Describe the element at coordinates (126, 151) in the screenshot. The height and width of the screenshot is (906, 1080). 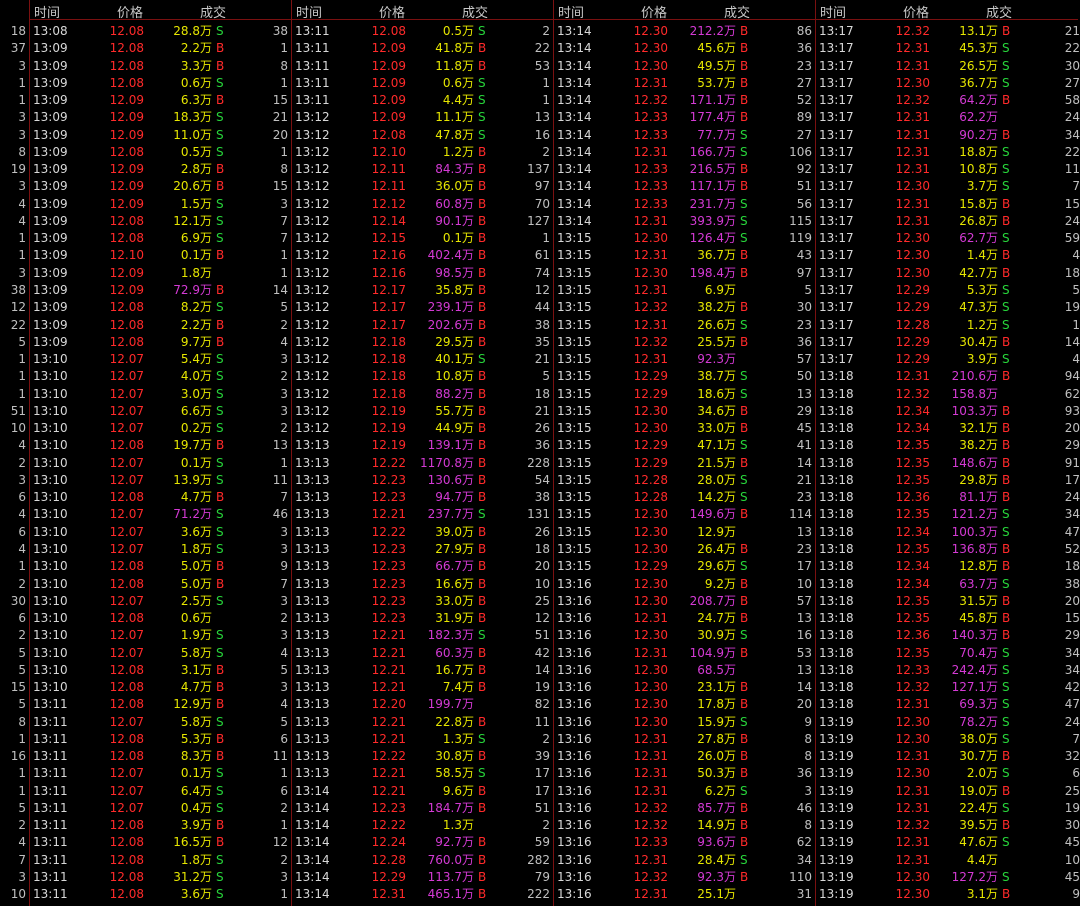
I see `tick-price: 12.08` at that location.